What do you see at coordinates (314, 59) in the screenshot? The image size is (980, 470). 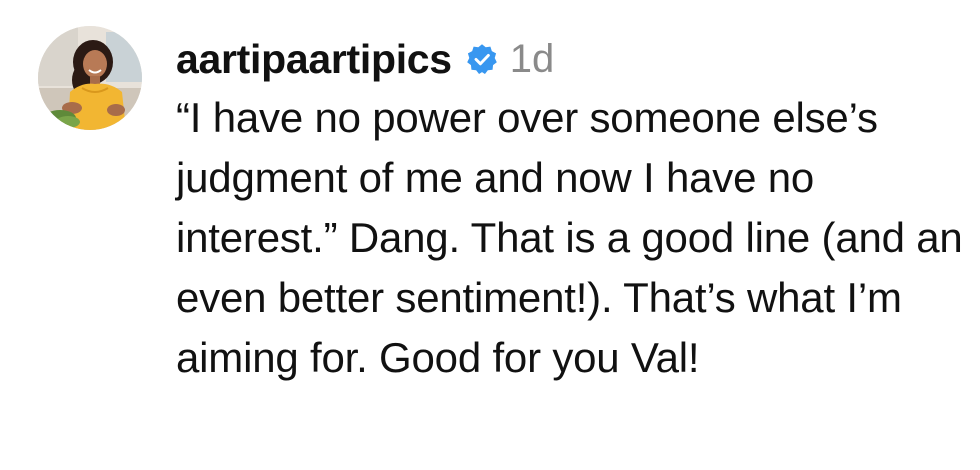 I see `username-link: aartipaartipics` at bounding box center [314, 59].